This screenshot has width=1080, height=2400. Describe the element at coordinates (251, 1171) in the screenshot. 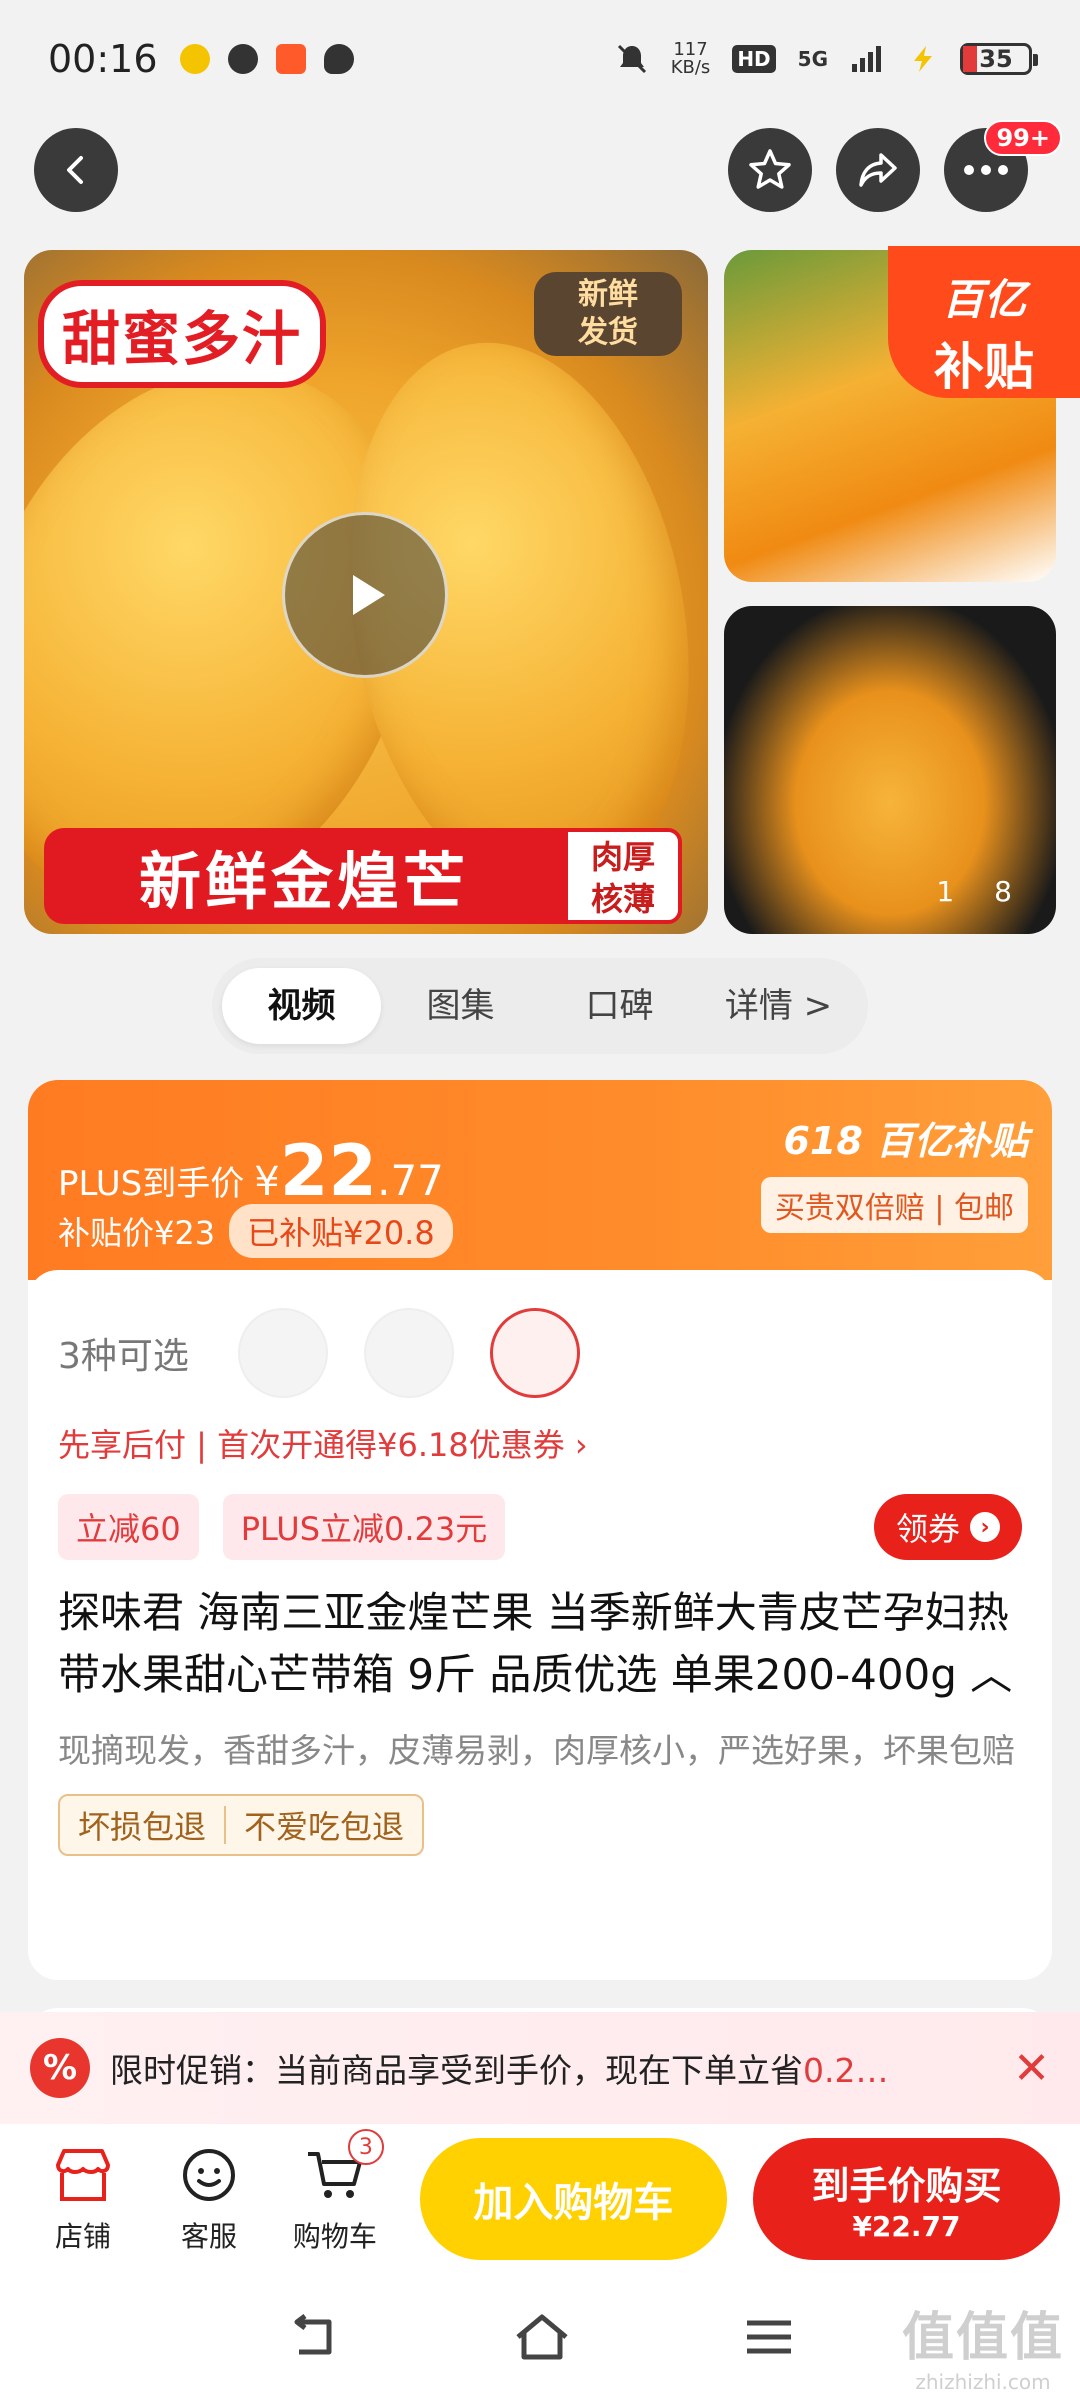

I see `plus-price: PLUS到手价 ¥ 22 .77` at that location.